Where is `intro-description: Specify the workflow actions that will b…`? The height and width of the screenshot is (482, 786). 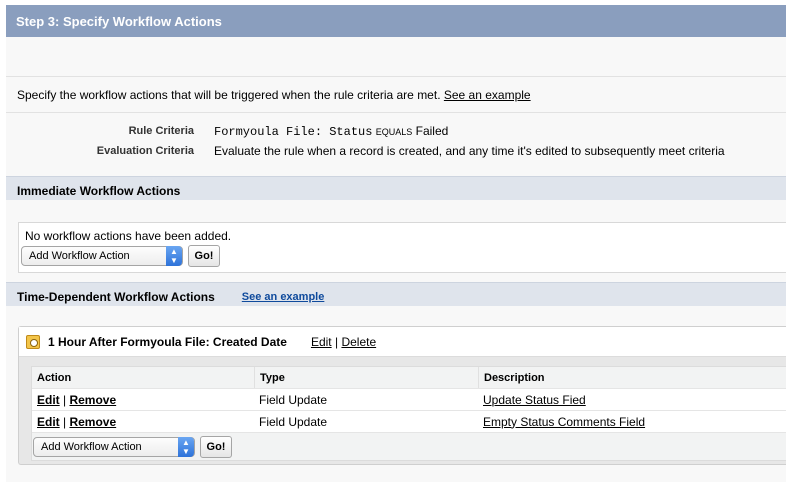 intro-description: Specify the workflow actions that will b… is located at coordinates (229, 95).